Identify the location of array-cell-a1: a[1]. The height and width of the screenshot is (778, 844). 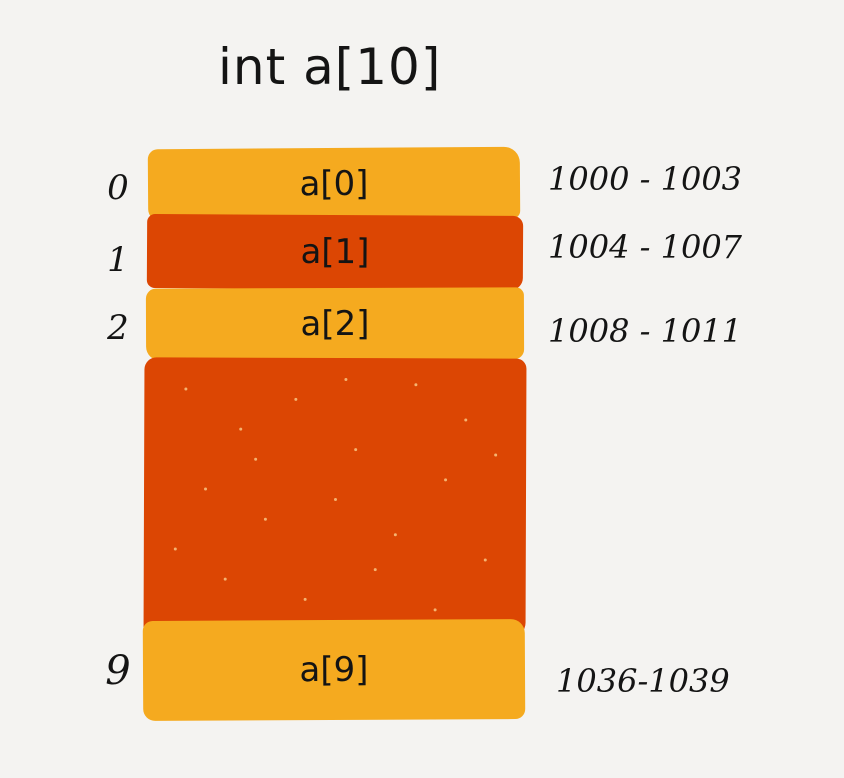
(335, 252).